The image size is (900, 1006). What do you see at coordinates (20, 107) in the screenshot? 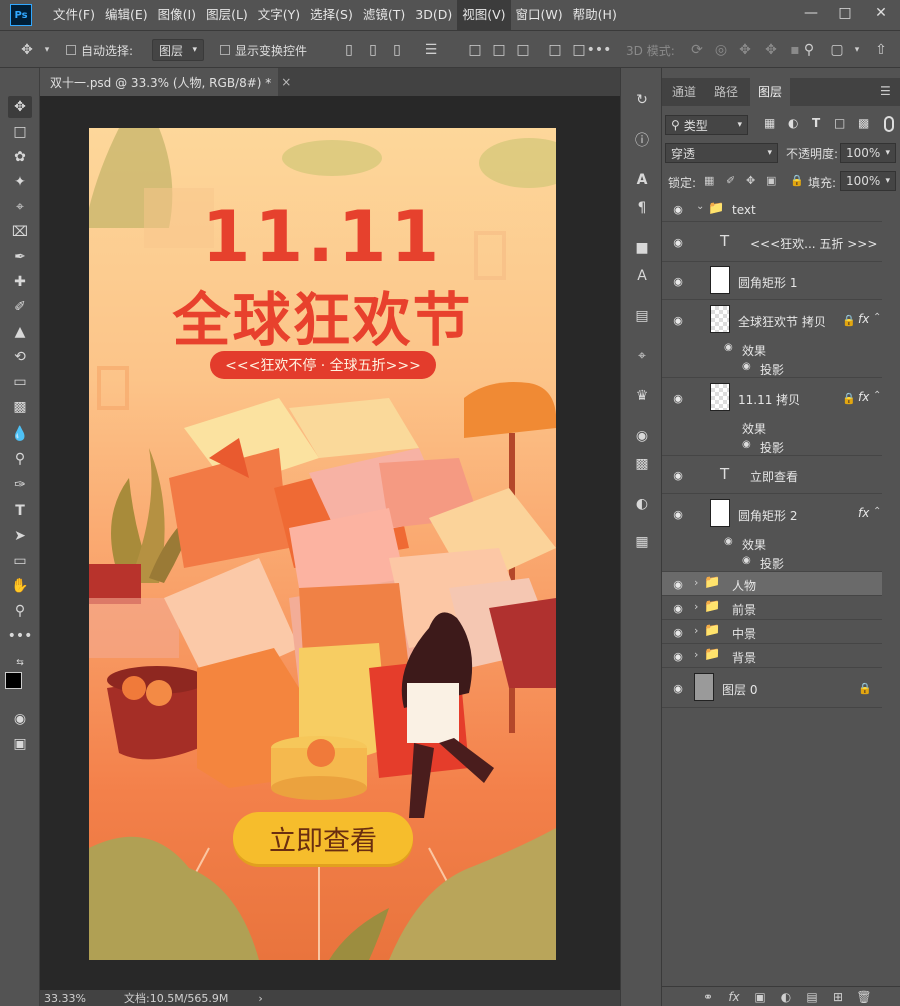
I see `move-tool-icon: ✥` at bounding box center [20, 107].